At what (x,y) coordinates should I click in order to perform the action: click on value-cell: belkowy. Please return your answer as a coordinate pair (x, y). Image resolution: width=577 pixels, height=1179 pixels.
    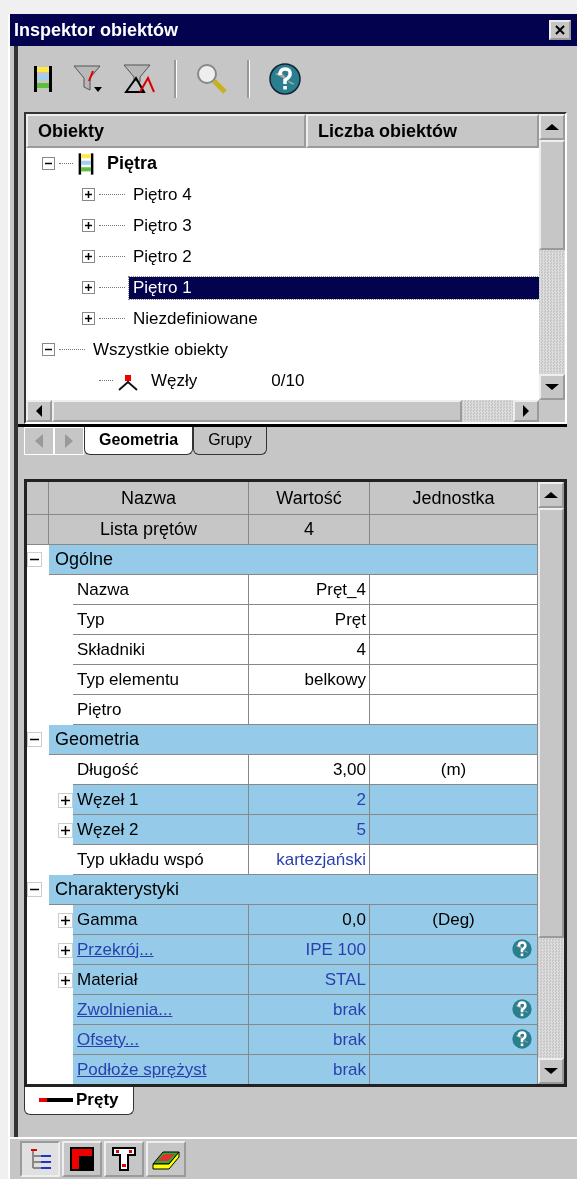
    Looking at the image, I should click on (309, 680).